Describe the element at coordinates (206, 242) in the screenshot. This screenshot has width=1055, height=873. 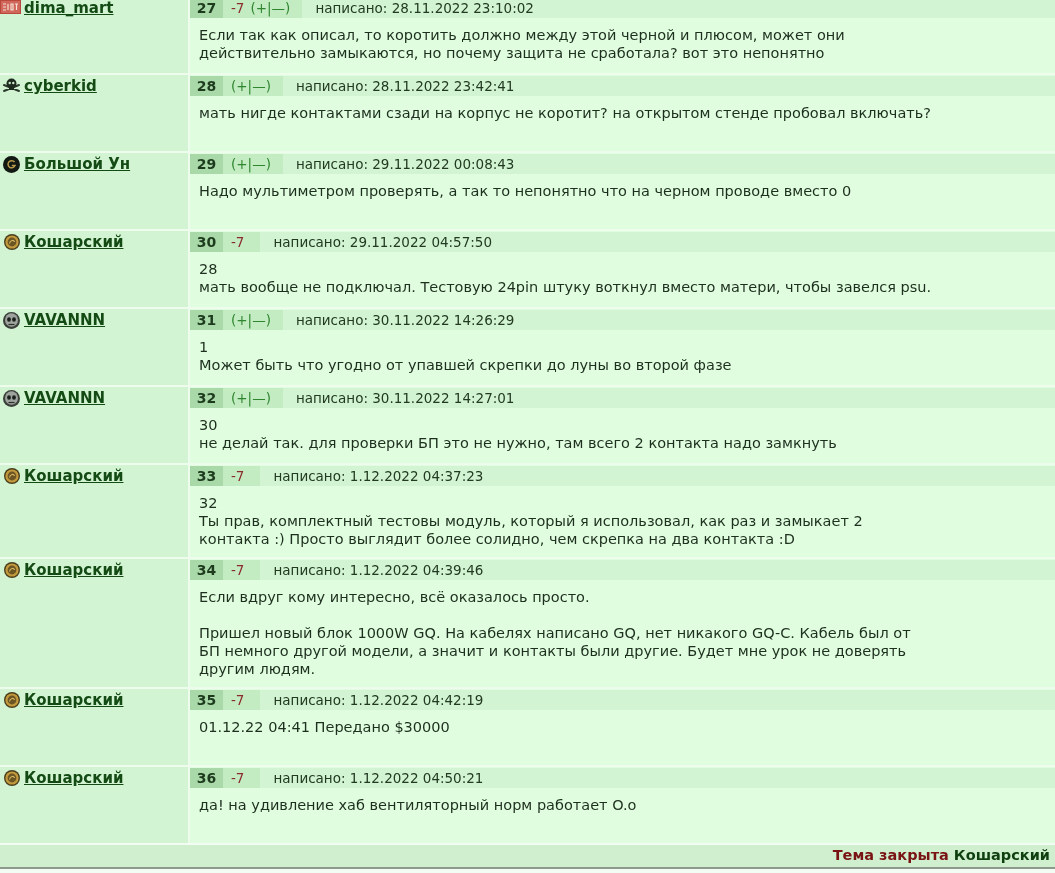
I see `post-number: 30` at that location.